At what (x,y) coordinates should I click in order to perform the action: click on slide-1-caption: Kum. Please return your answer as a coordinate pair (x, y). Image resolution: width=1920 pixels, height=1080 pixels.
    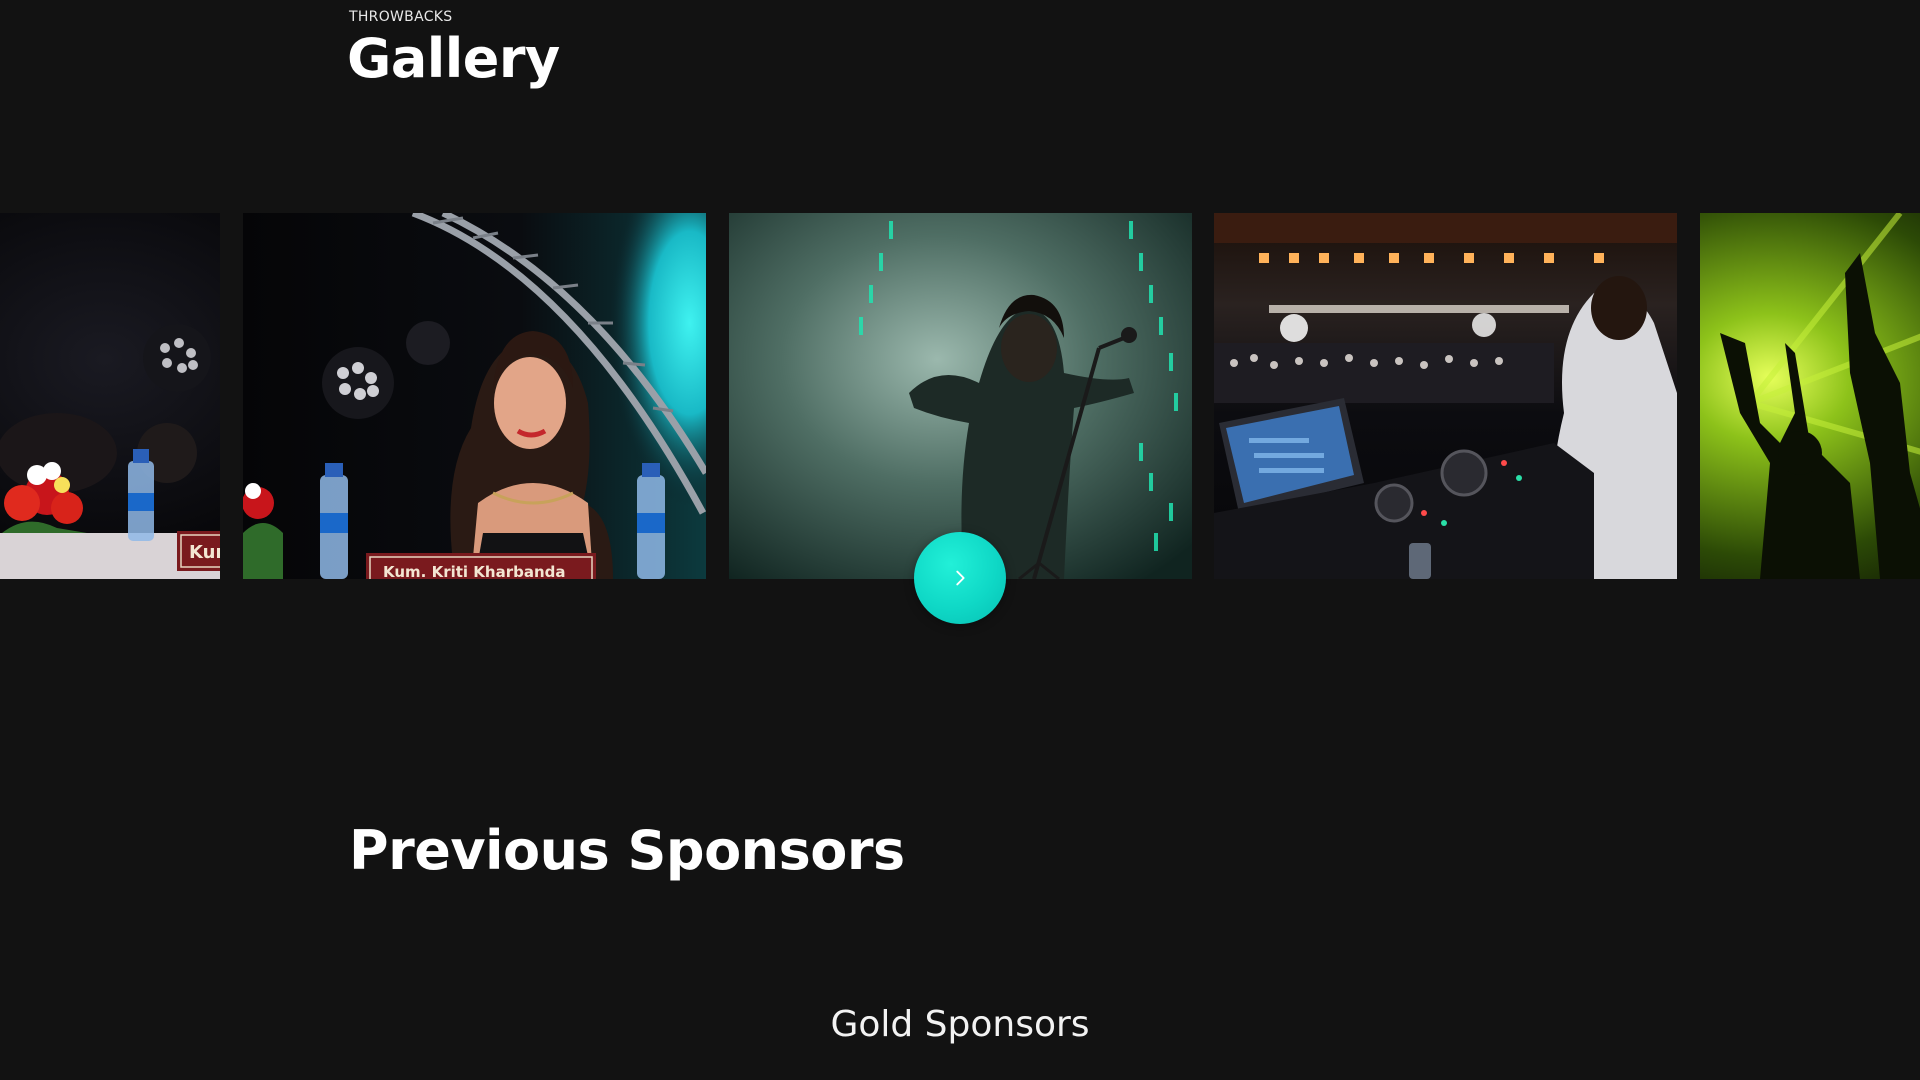
    Looking at the image, I should click on (204, 552).